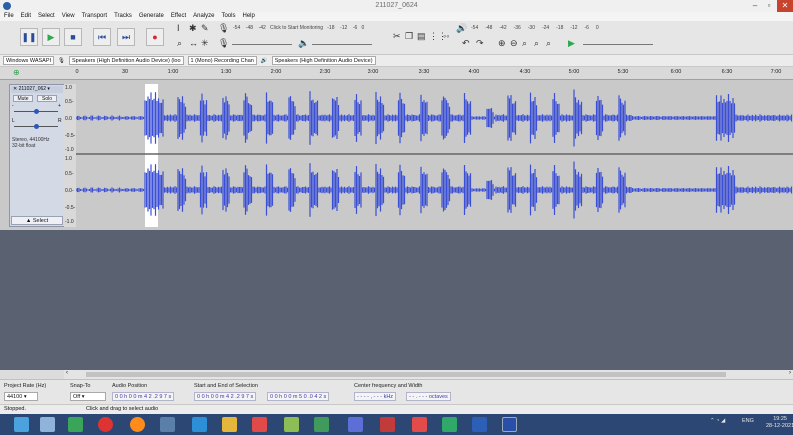 The image size is (793, 435). I want to click on audio-position-field: 0 0 h 0 0 m 4 2 .2 9 7 s, so click(143, 396).